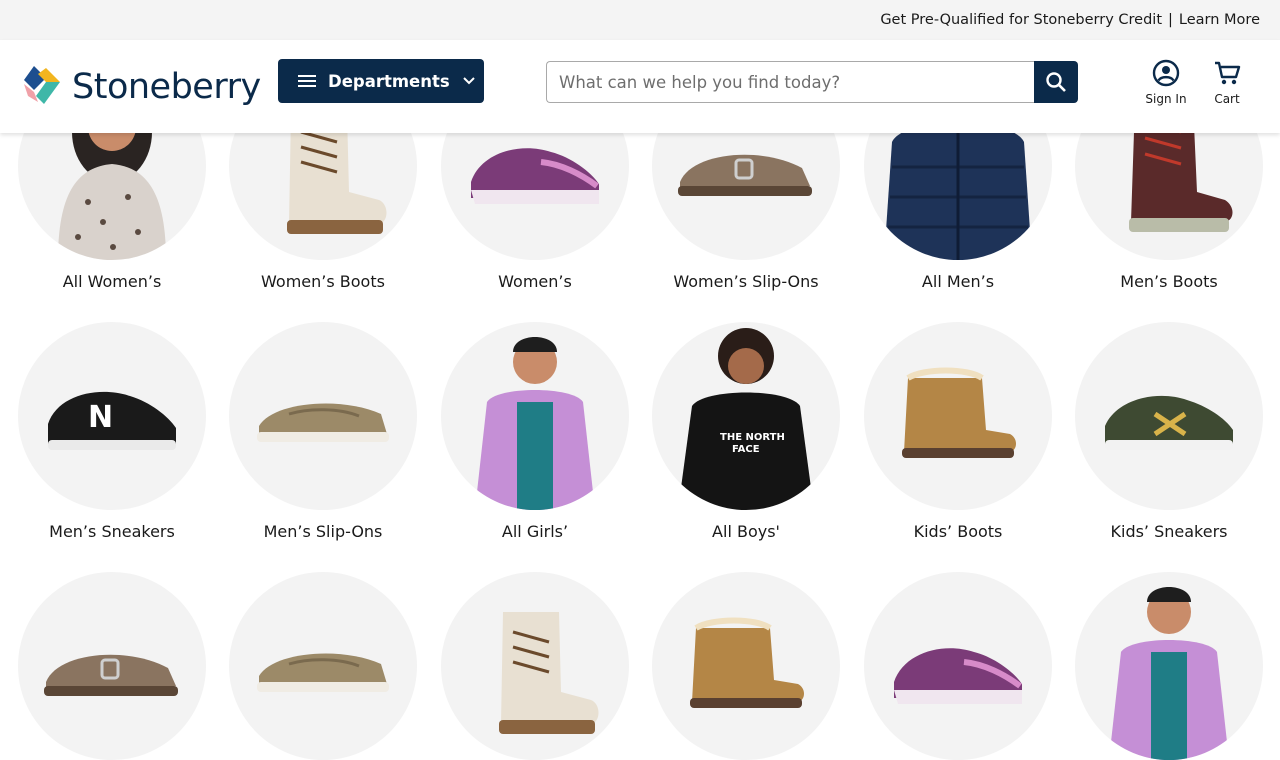  What do you see at coordinates (1228, 73) in the screenshot?
I see `cart-icon` at bounding box center [1228, 73].